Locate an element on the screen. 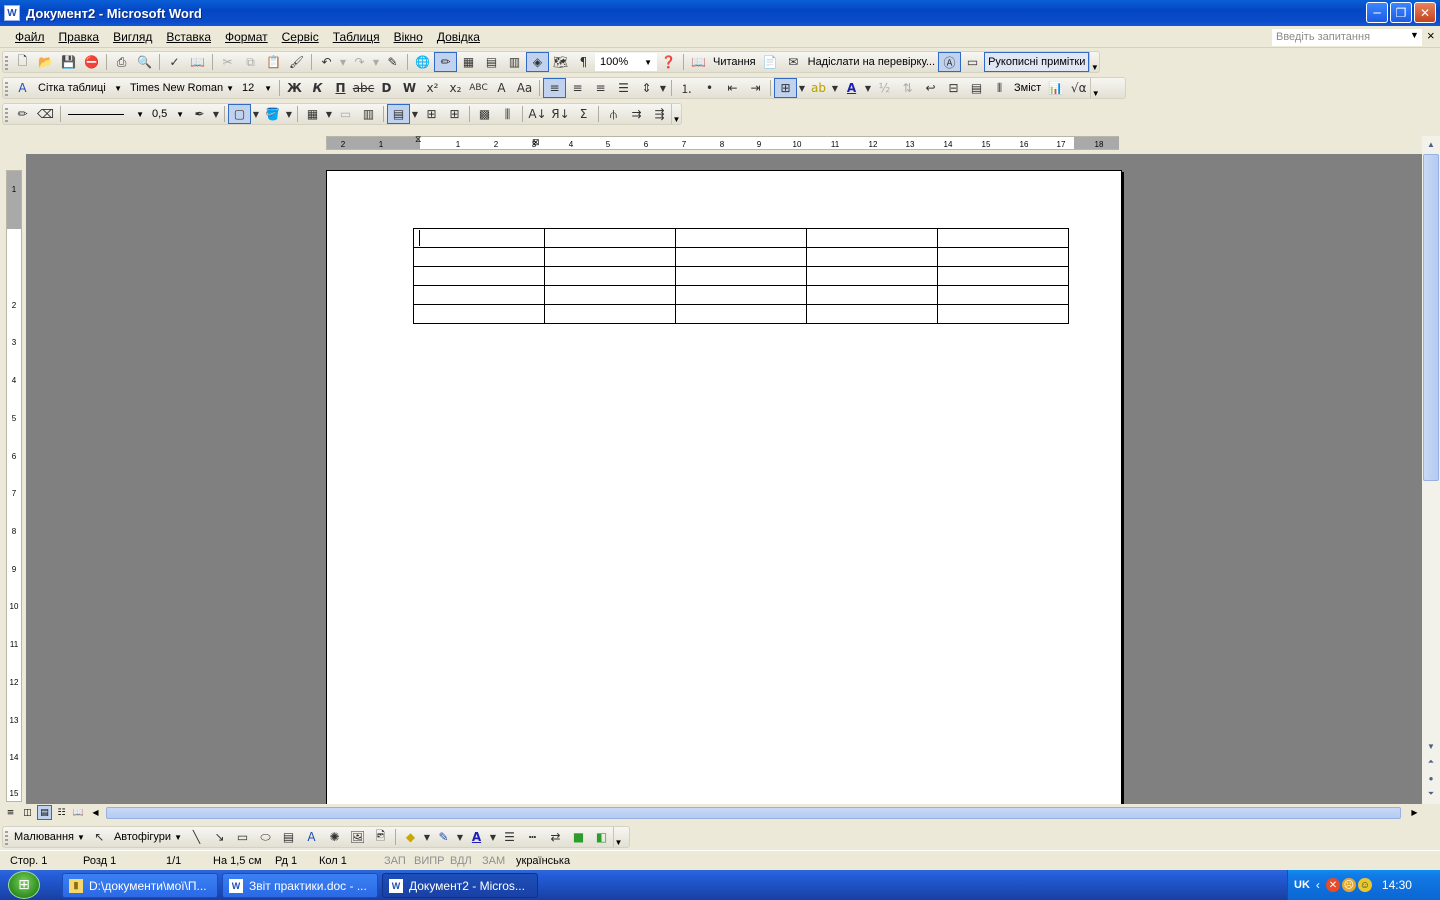 Image resolution: width=1440 pixels, height=900 pixels. ink-drawing-icon: ▭ is located at coordinates (972, 62).